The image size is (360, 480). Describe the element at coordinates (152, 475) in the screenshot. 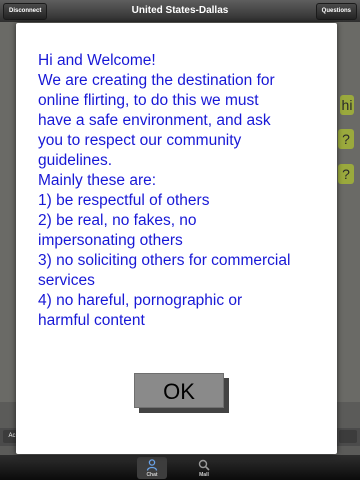

I see `tab-label: Chat` at that location.